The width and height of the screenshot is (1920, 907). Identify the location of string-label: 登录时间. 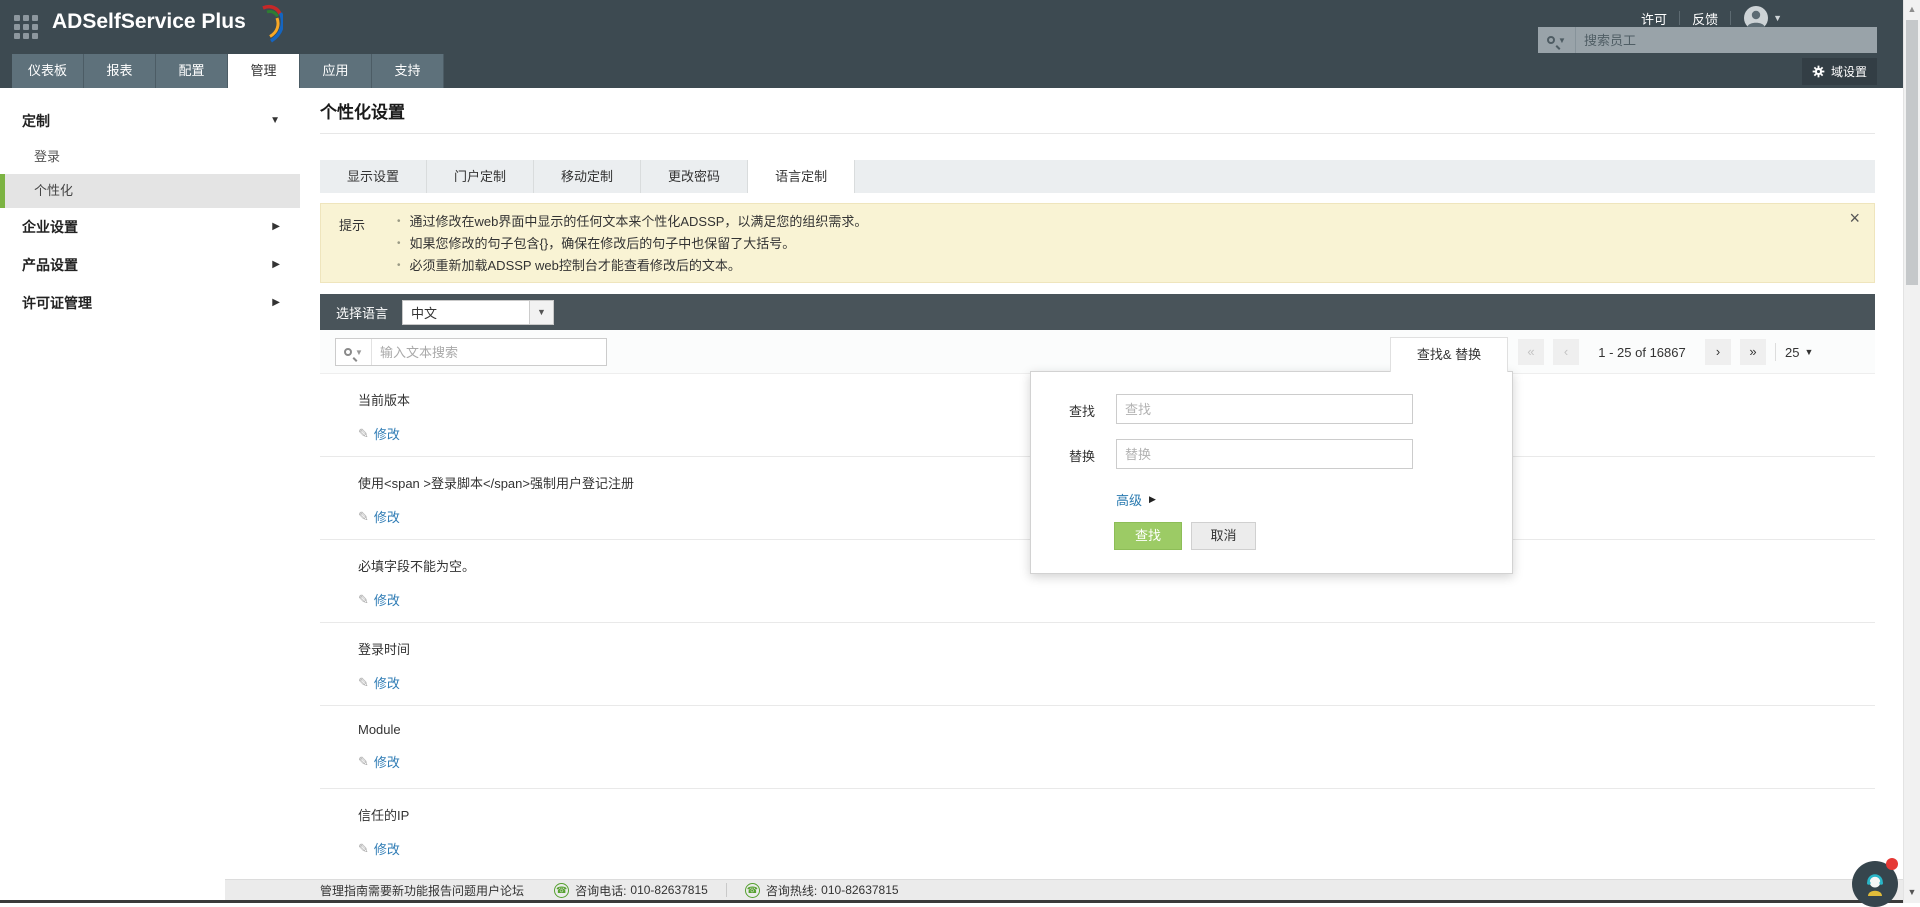
(384, 649).